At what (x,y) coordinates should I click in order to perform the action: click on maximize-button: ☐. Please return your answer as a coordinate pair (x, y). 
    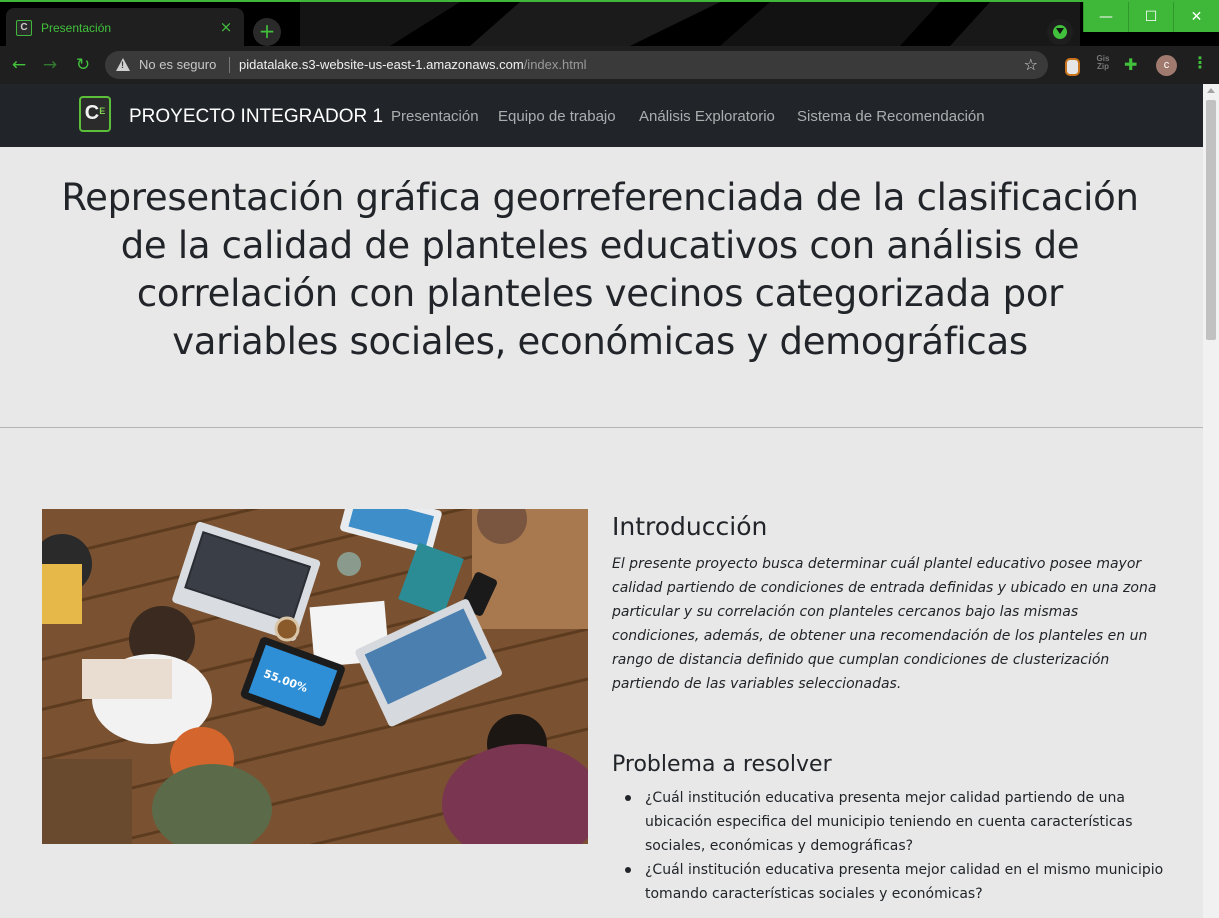
    Looking at the image, I should click on (1150, 17).